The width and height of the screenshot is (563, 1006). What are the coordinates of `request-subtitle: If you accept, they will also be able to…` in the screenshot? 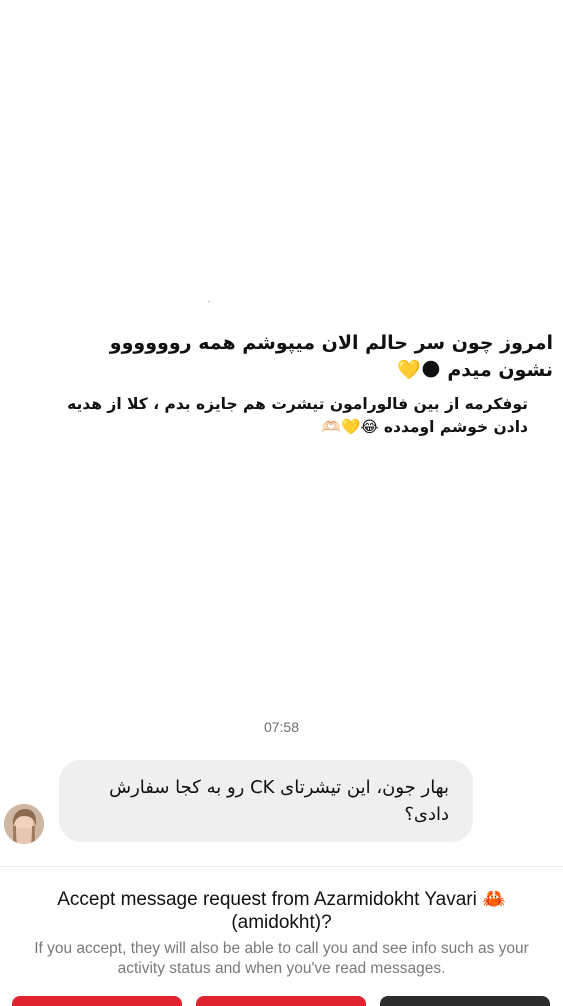 It's located at (281, 958).